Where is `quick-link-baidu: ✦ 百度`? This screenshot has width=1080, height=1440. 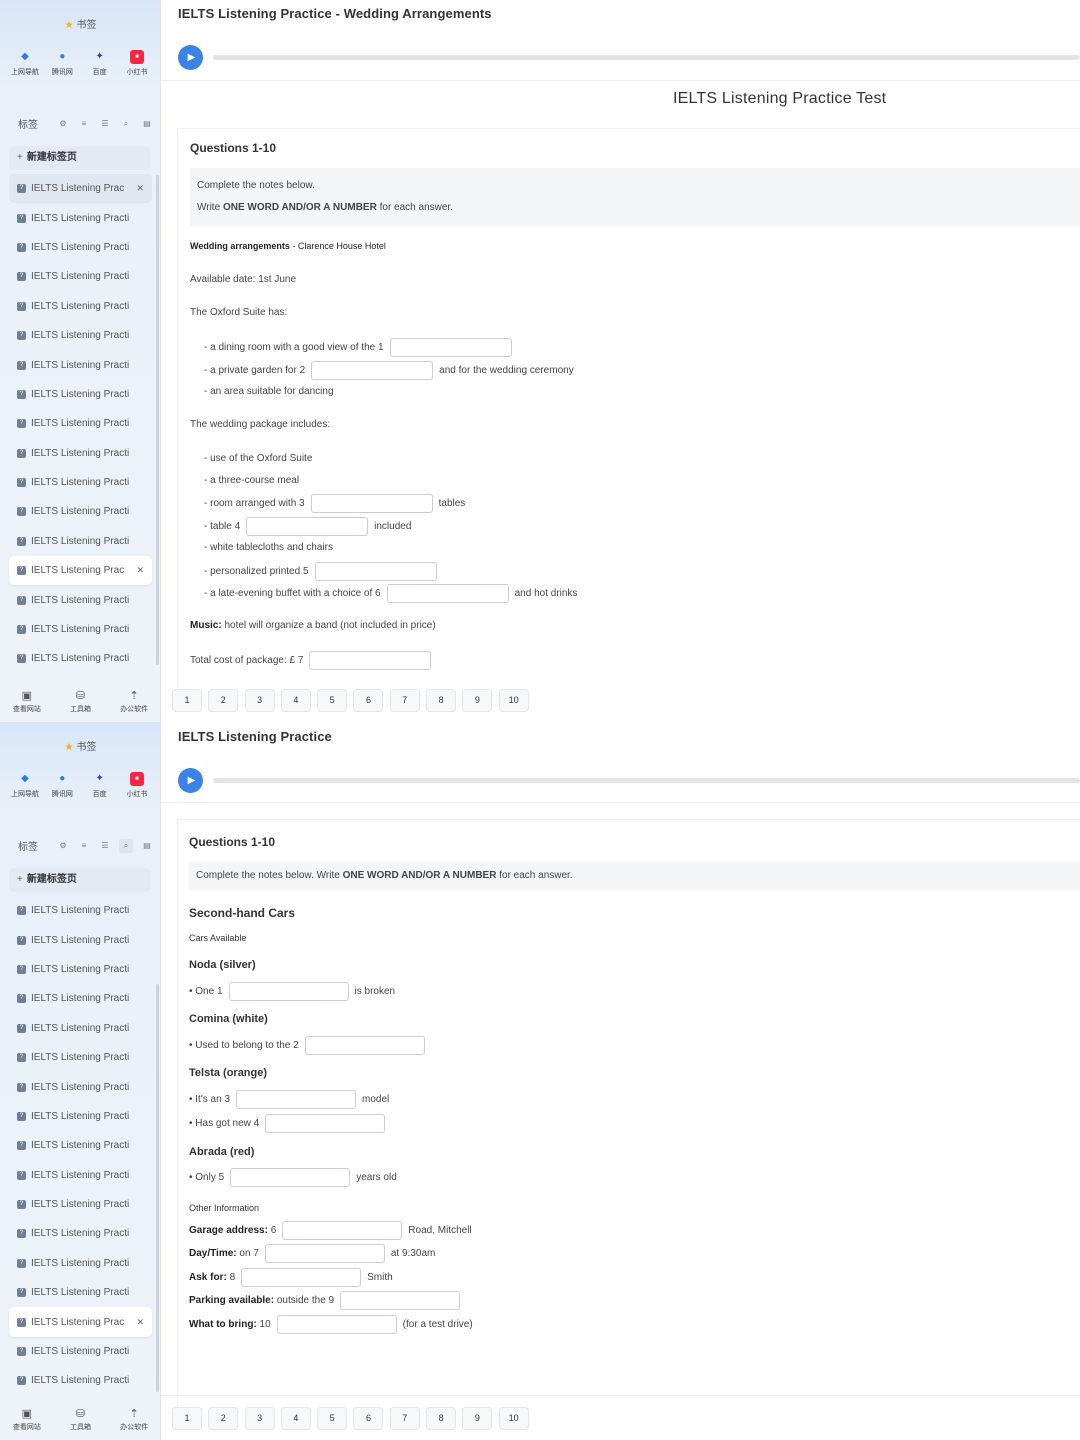
quick-link-baidu: ✦ 百度 is located at coordinates (100, 63).